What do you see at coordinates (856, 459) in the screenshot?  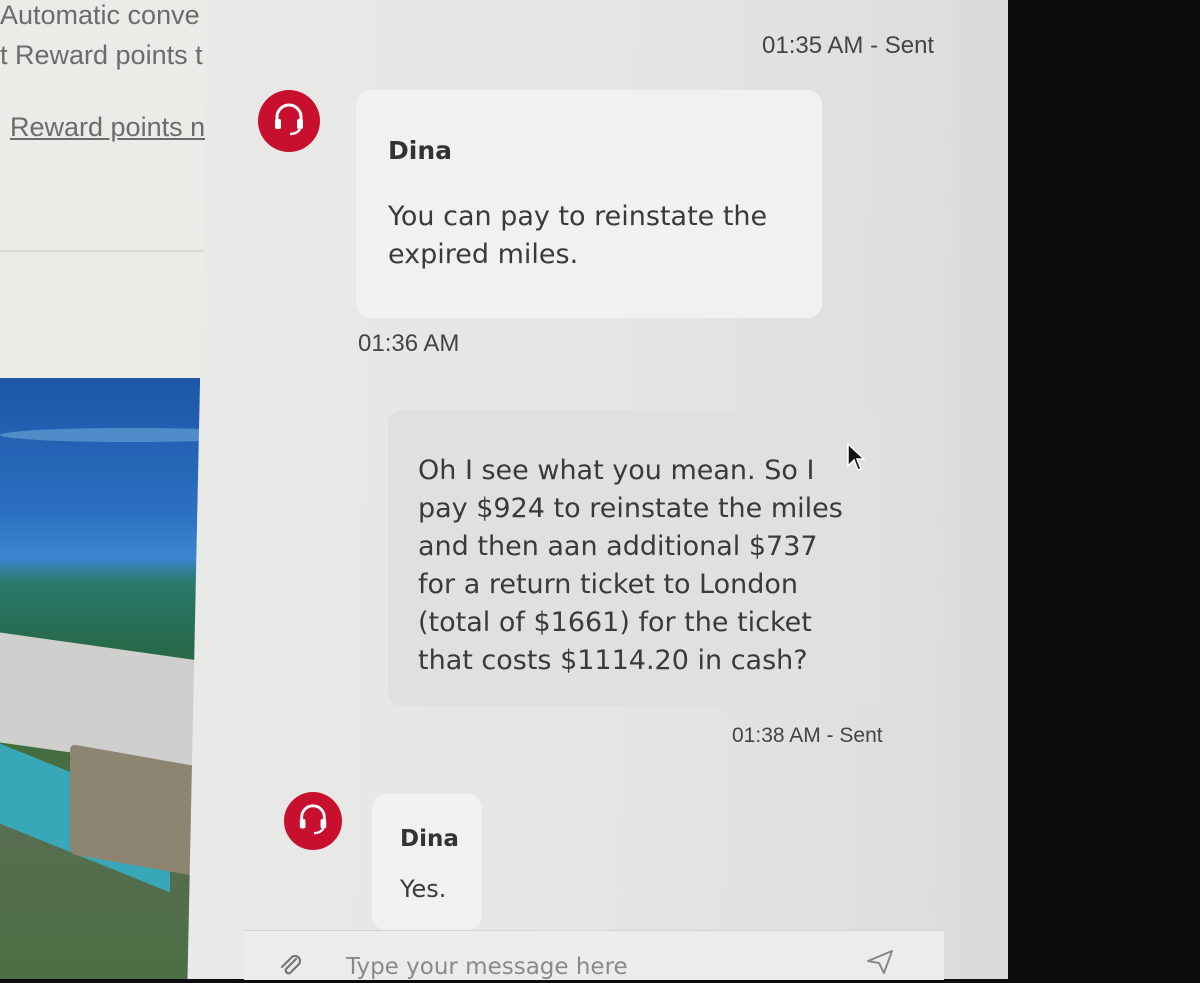 I see `cursor-icon` at bounding box center [856, 459].